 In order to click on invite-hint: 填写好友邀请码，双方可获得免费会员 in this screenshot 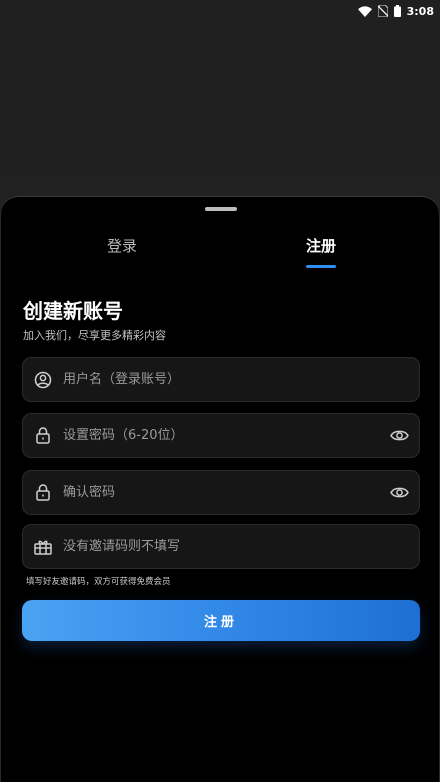, I will do `click(98, 582)`.